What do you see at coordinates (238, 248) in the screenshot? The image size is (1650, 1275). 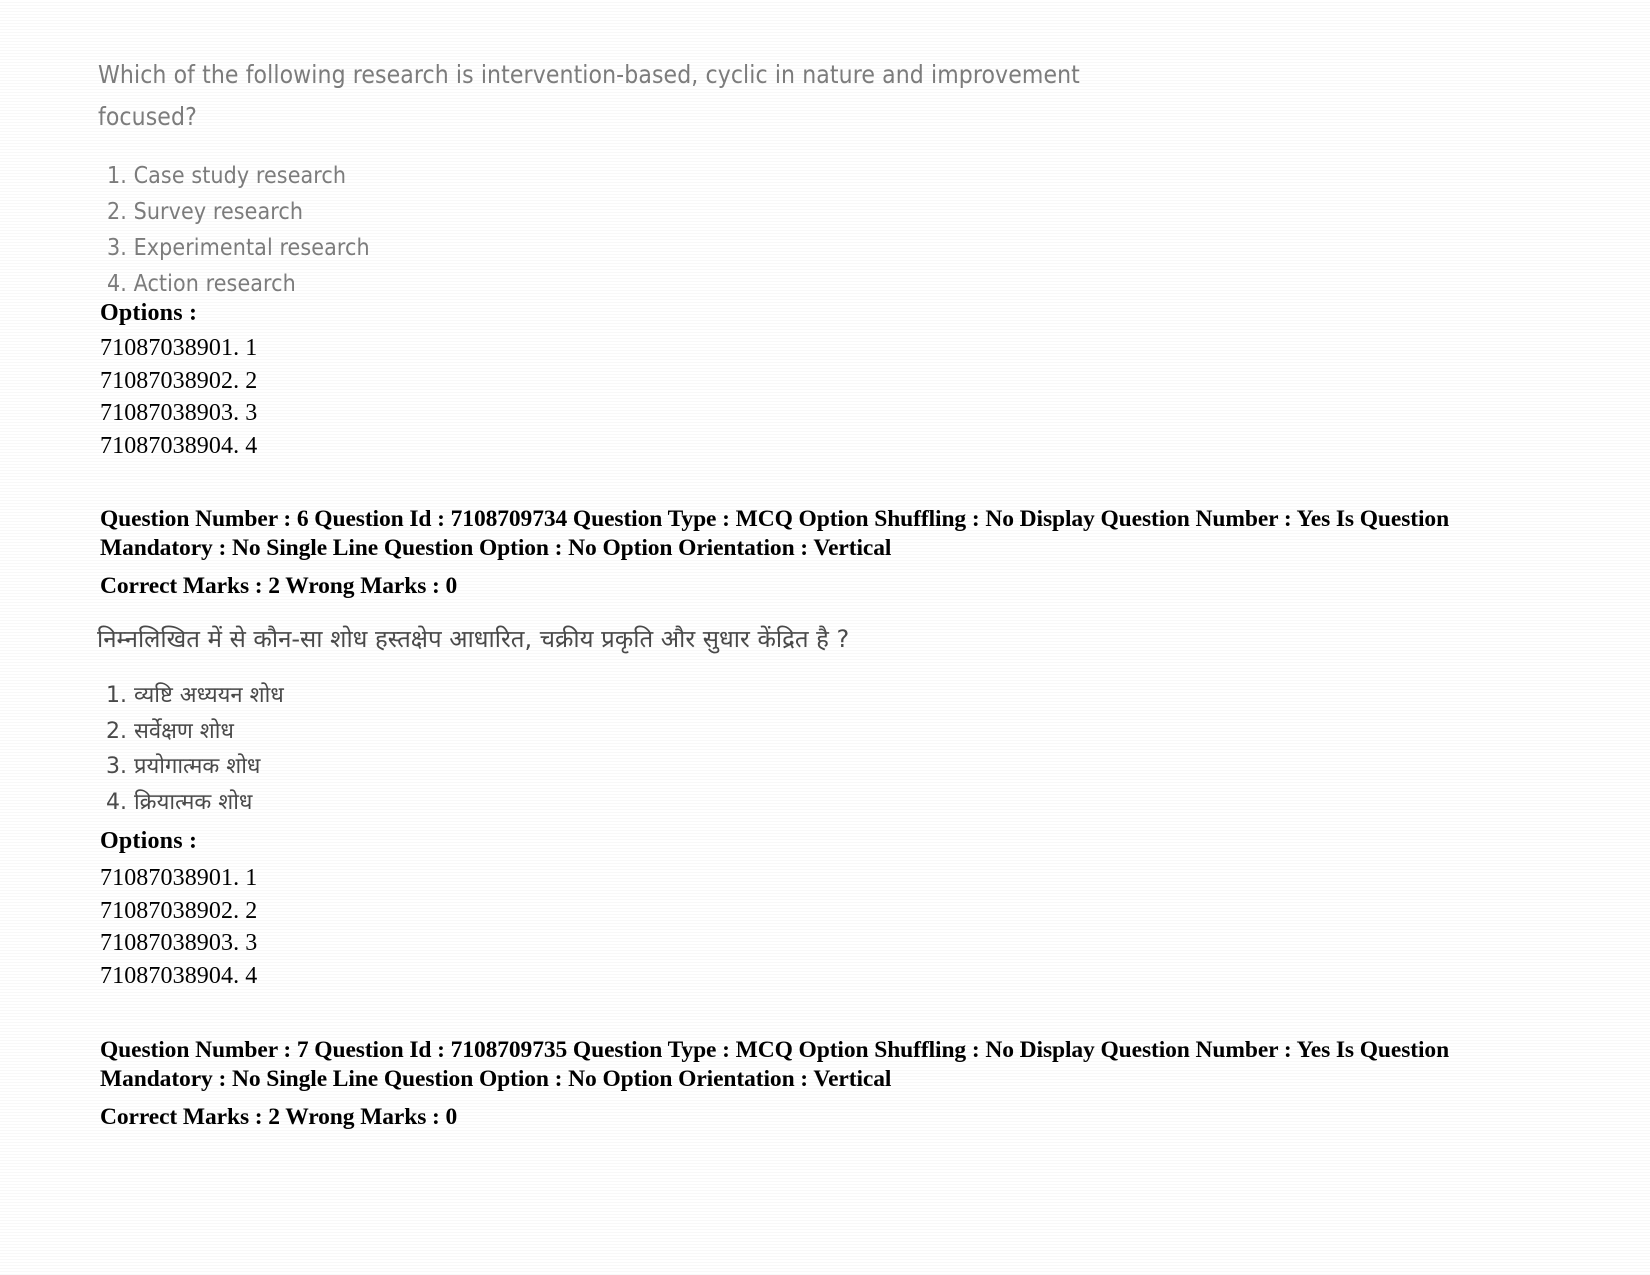 I see `choice-item: 3. Experimental research` at bounding box center [238, 248].